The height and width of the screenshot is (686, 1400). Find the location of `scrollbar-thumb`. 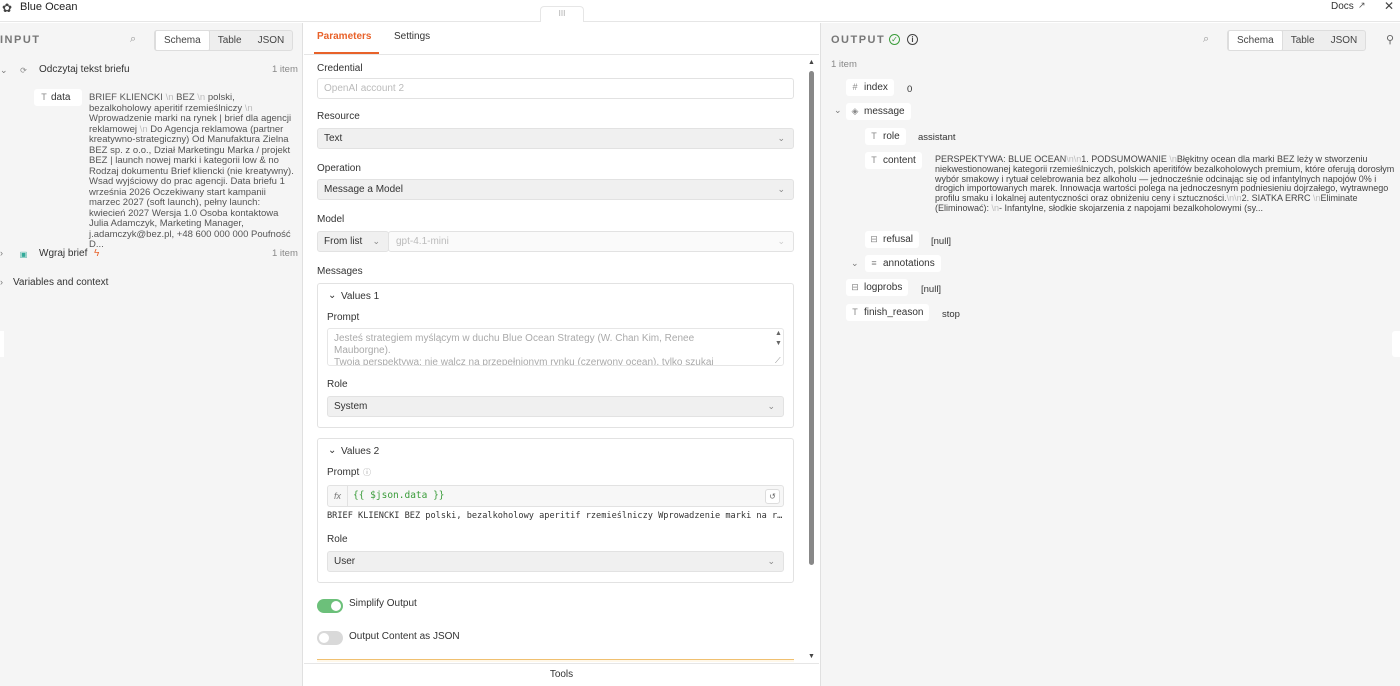

scrollbar-thumb is located at coordinates (811, 318).